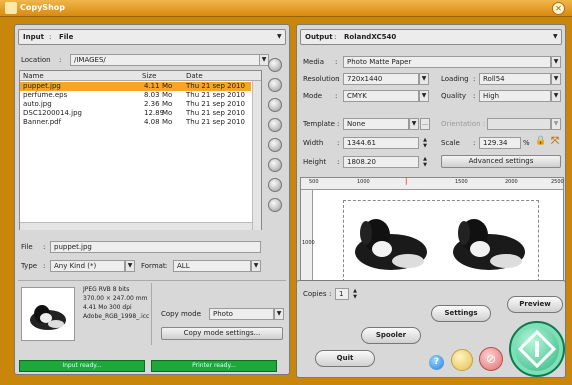  Describe the element at coordinates (537, 349) in the screenshot. I see `print-start-button` at that location.